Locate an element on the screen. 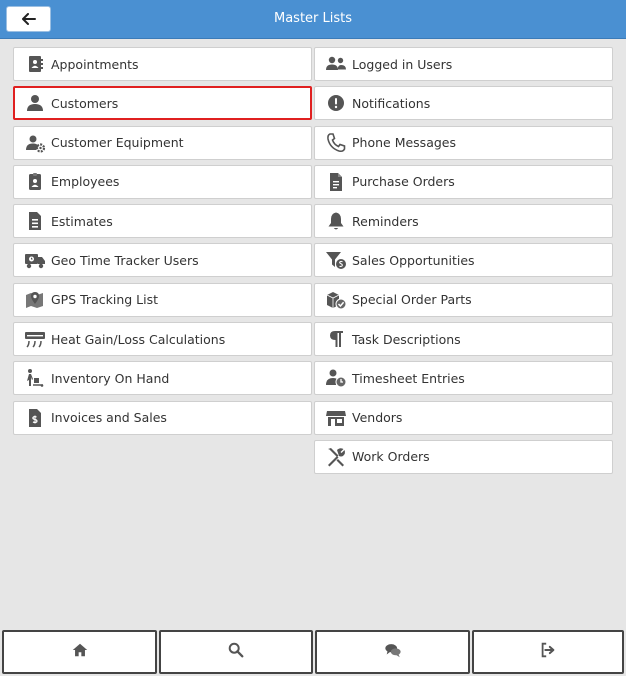  appointments-icon is located at coordinates (35, 64).